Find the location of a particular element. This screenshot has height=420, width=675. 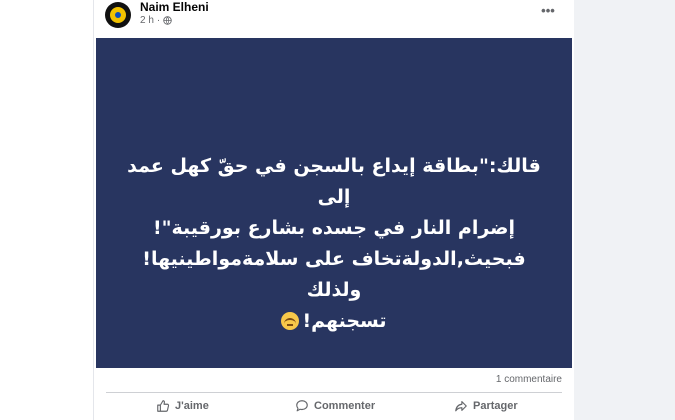

post-text-line: إضرام النار في جسده بشارع بورقيبة"! is located at coordinates (334, 228).